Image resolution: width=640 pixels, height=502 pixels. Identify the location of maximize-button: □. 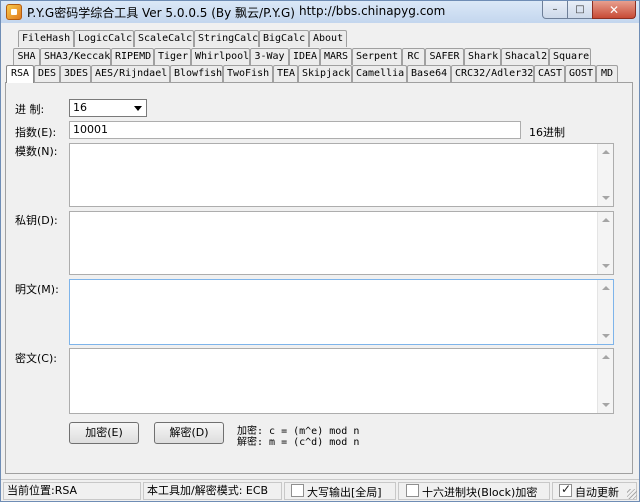
(580, 10).